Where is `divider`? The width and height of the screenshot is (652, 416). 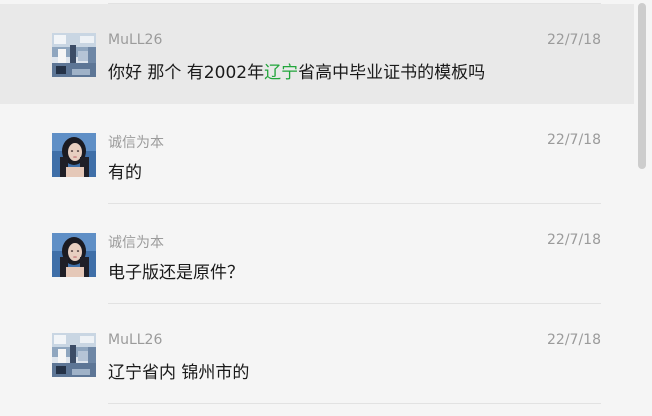
divider is located at coordinates (354, 403).